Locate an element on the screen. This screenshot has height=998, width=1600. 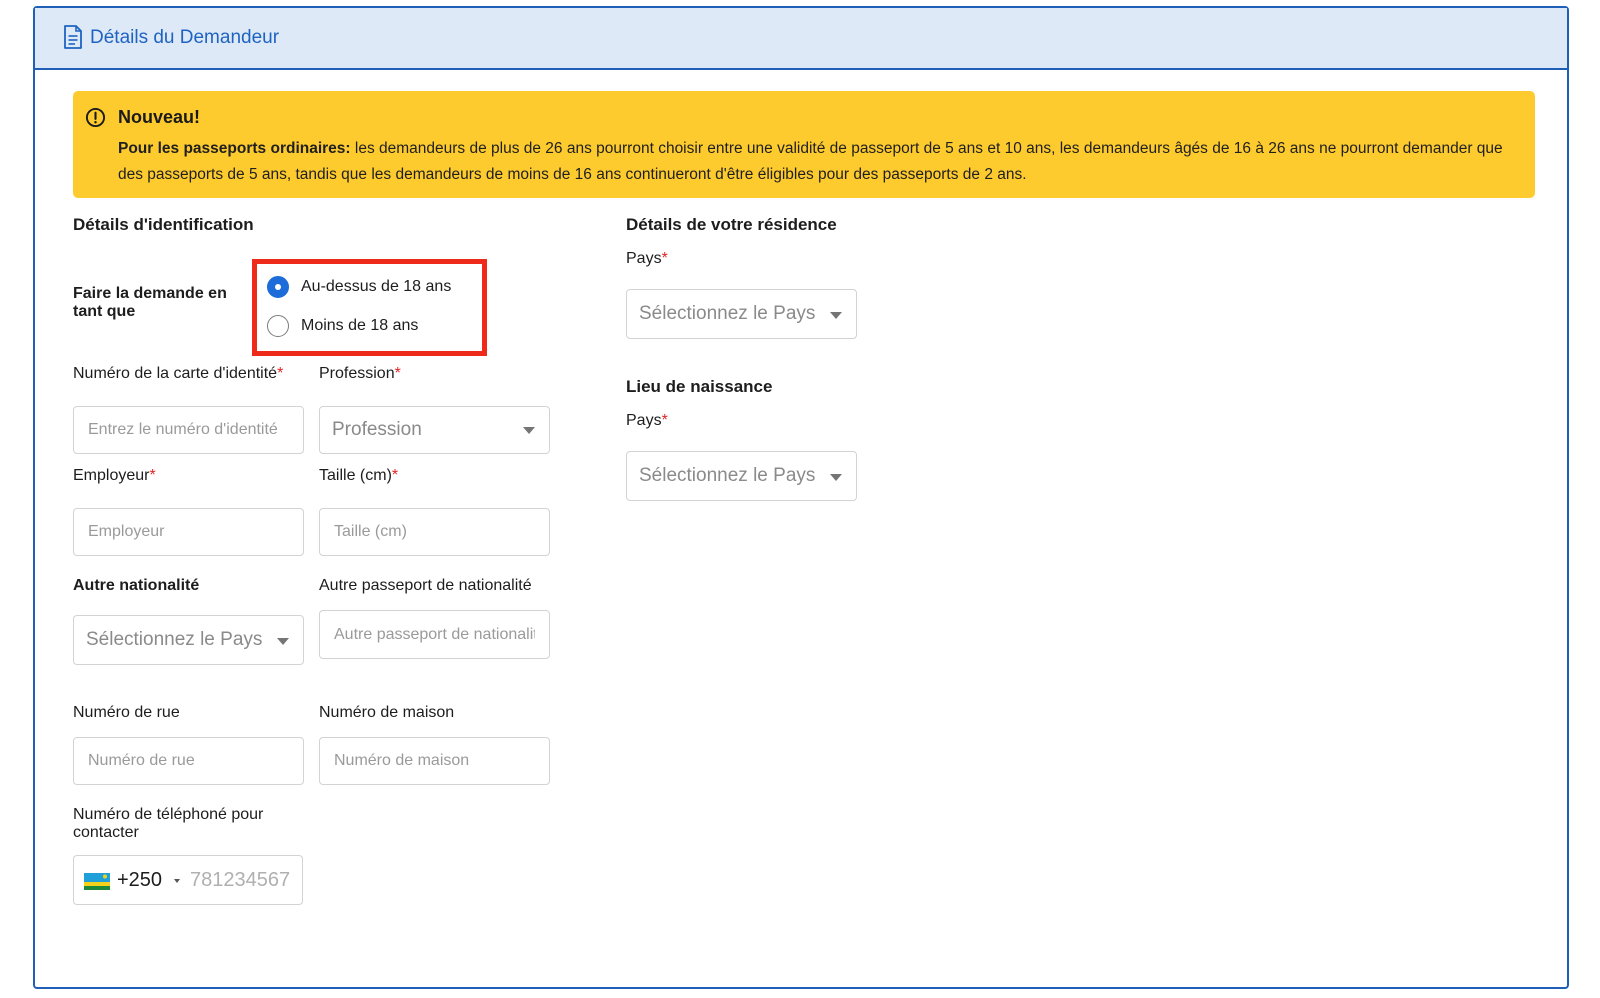
birthplace-country-label: Pays* is located at coordinates (647, 421).